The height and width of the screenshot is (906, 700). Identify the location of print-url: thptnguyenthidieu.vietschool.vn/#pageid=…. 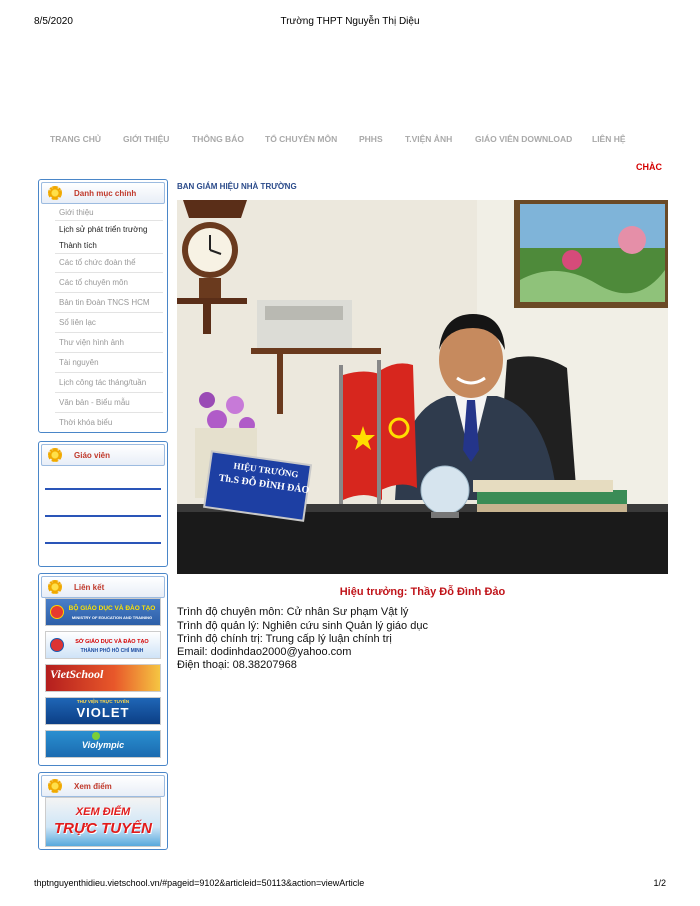
(199, 883).